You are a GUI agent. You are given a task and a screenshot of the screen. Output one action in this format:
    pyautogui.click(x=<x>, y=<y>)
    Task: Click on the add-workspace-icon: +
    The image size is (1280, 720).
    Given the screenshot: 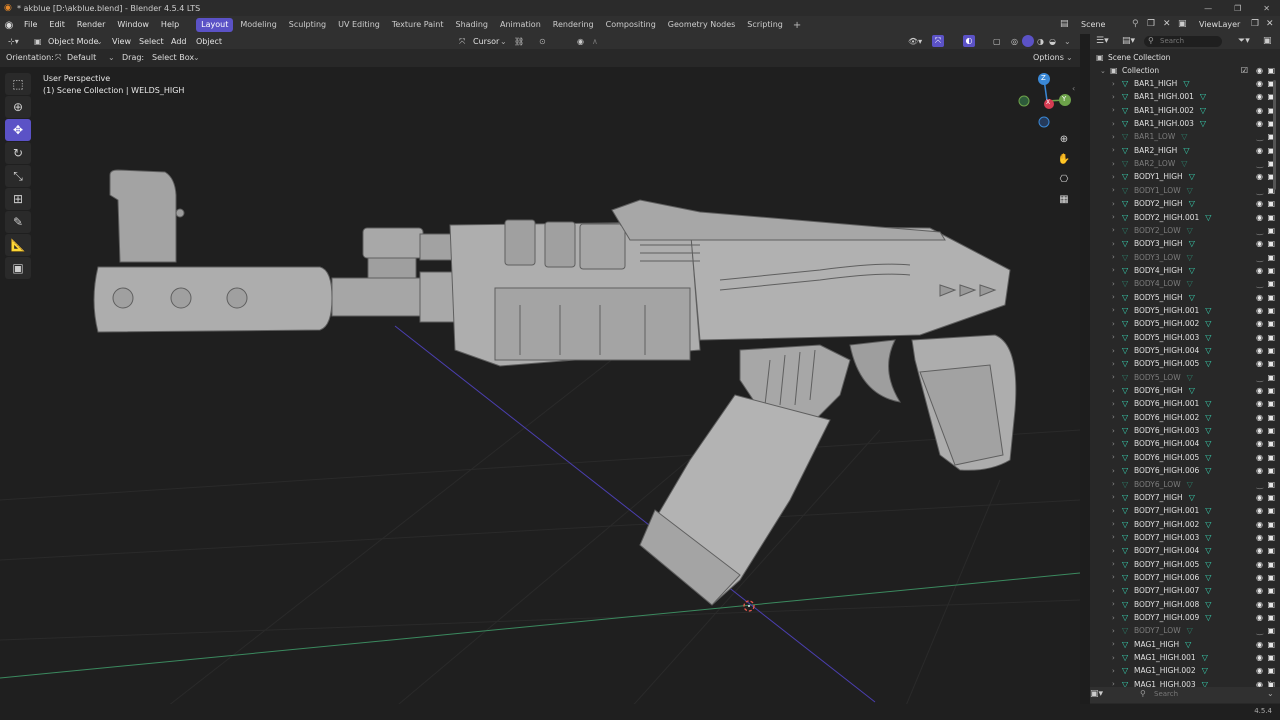 What is the action you would take?
    pyautogui.click(x=797, y=25)
    